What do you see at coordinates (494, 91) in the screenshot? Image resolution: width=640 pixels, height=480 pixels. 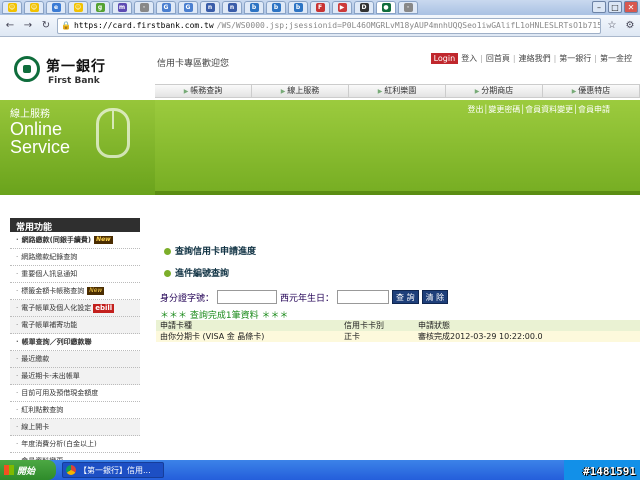 I see `nav-installment-store: 分期商店` at bounding box center [494, 91].